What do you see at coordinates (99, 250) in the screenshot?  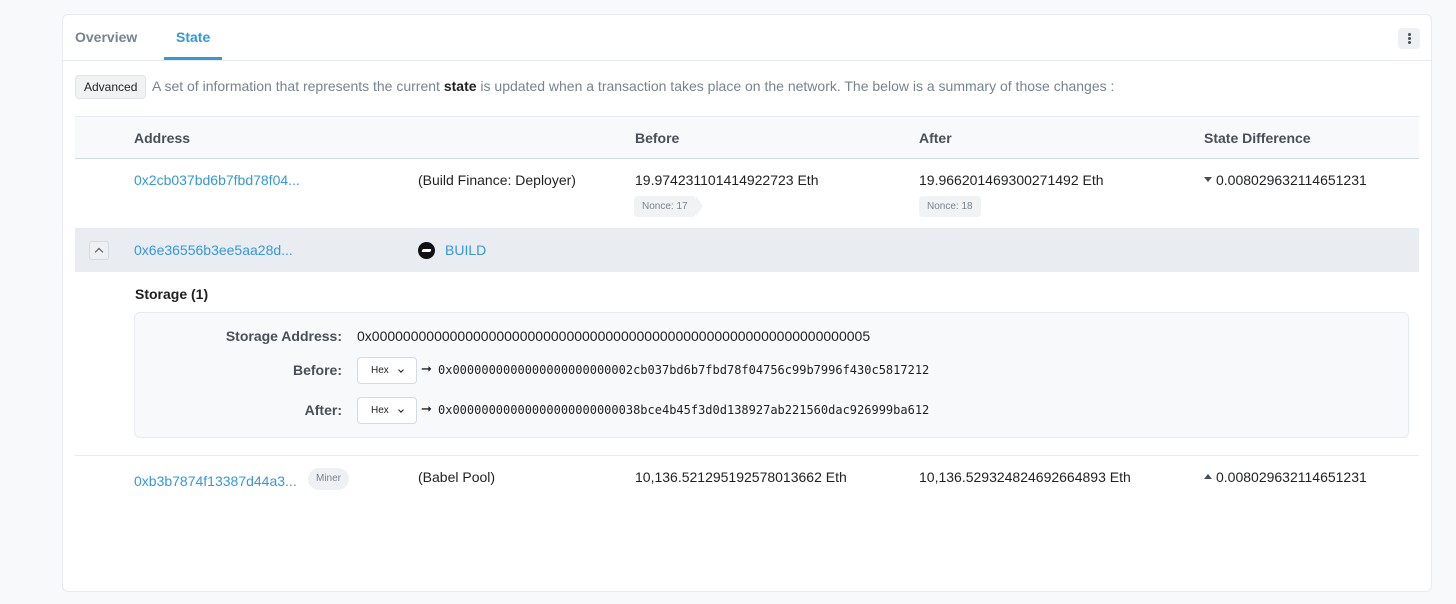 I see `collapse-button` at bounding box center [99, 250].